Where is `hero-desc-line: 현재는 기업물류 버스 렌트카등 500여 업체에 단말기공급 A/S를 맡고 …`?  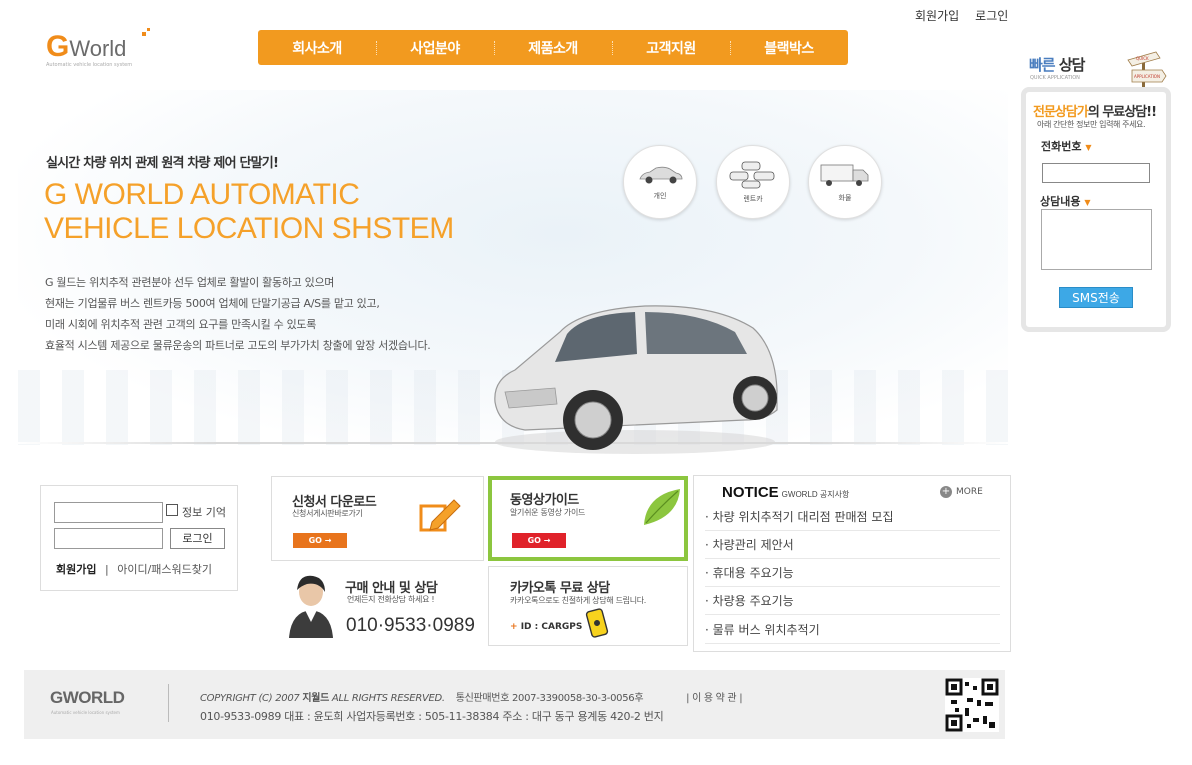 hero-desc-line: 현재는 기업물류 버스 렌트카등 500여 업체에 단말기공급 A/S를 맡고 … is located at coordinates (212, 303).